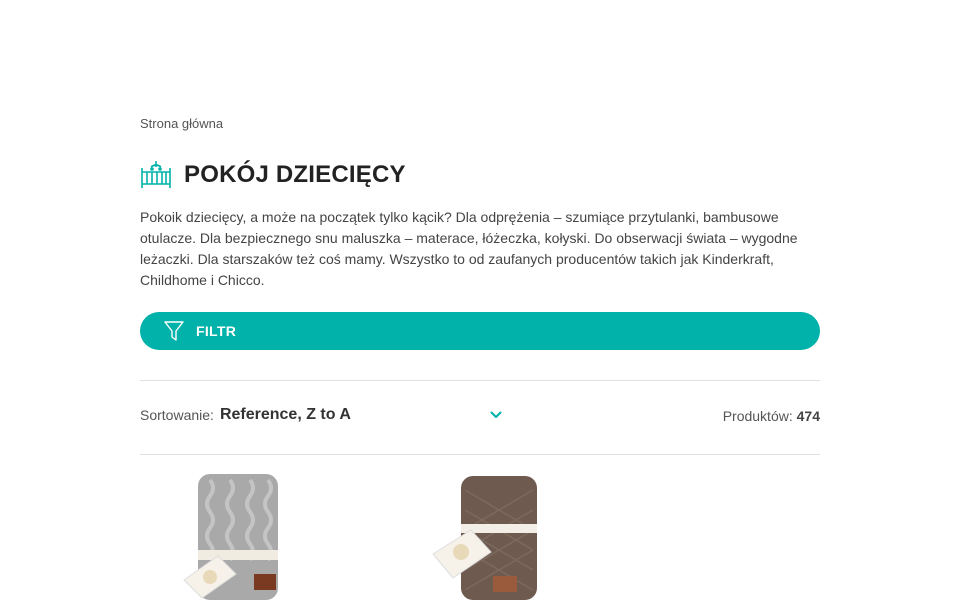 Image resolution: width=960 pixels, height=600 pixels. I want to click on filter-button: FILTR, so click(480, 331).